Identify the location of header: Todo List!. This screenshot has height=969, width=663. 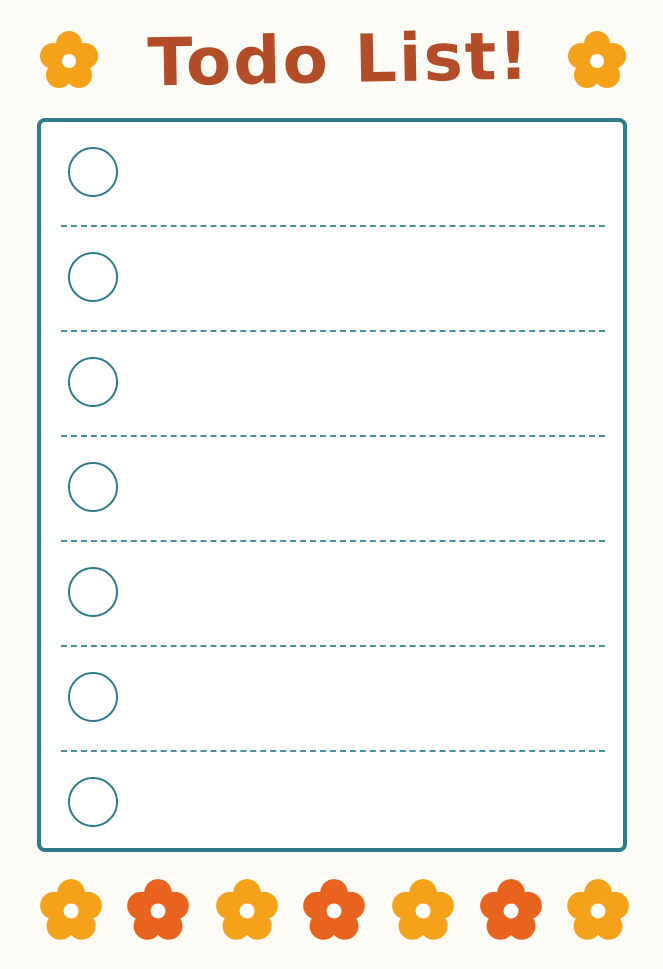
(331, 56).